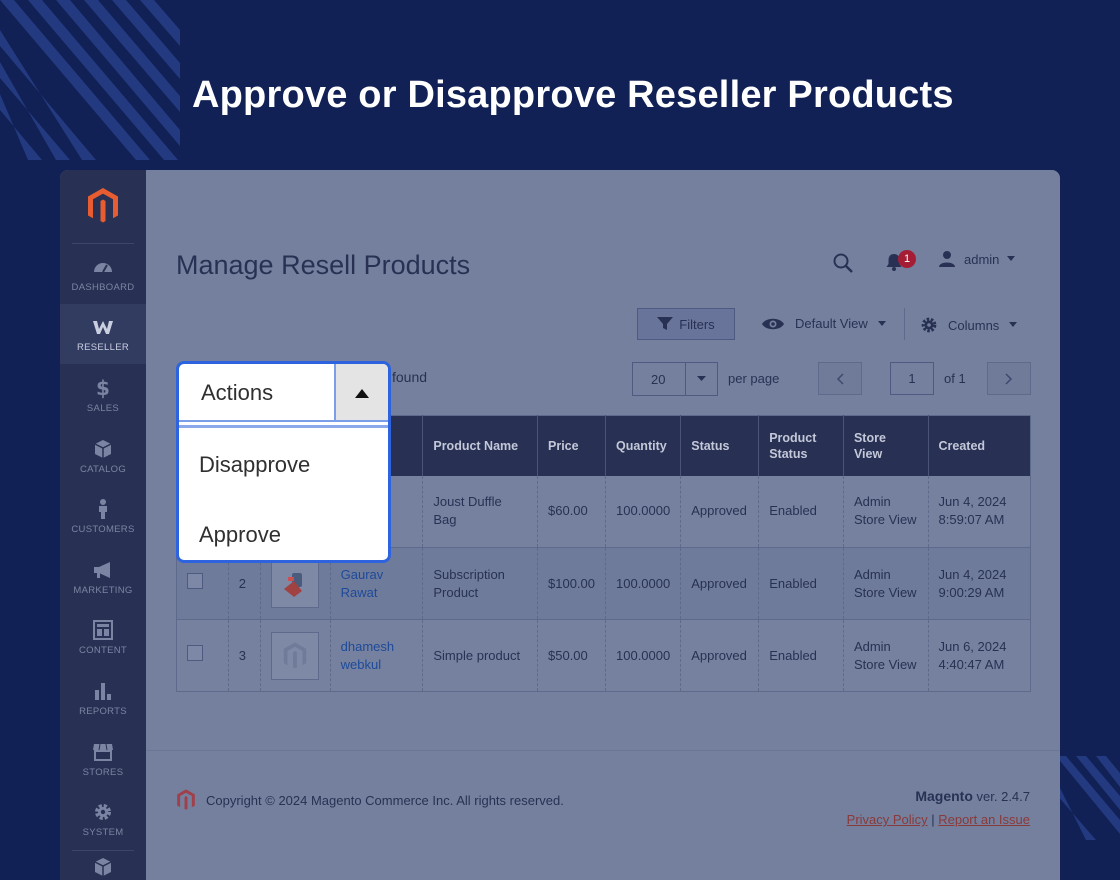 The image size is (1120, 880). I want to click on column-header-store-view: Store View, so click(886, 445).